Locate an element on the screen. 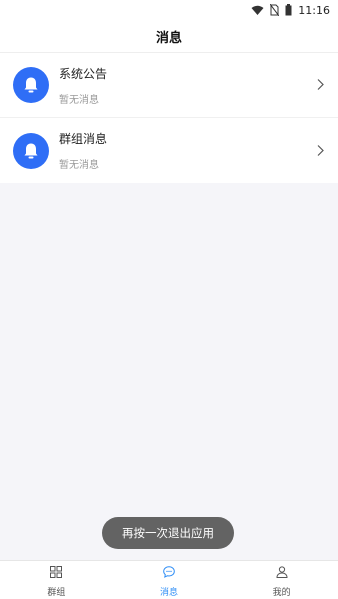  tab-groups: 群组 is located at coordinates (56, 580).